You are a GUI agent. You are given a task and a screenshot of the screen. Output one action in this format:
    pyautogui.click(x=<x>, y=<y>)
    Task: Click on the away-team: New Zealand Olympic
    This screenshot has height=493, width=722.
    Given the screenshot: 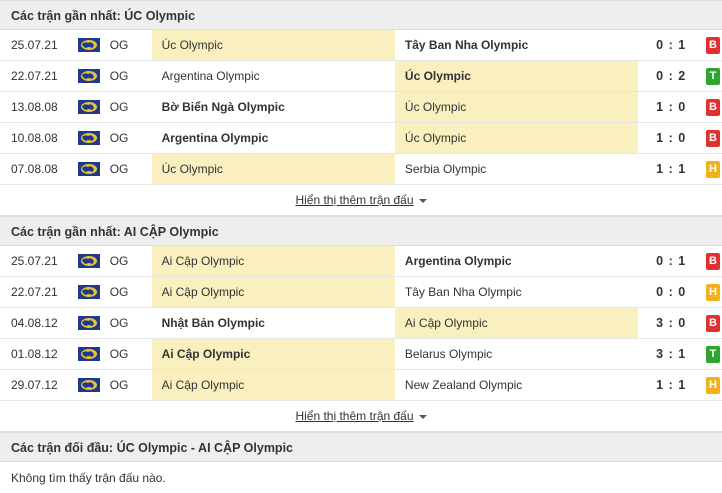 What is the action you would take?
    pyautogui.click(x=516, y=385)
    